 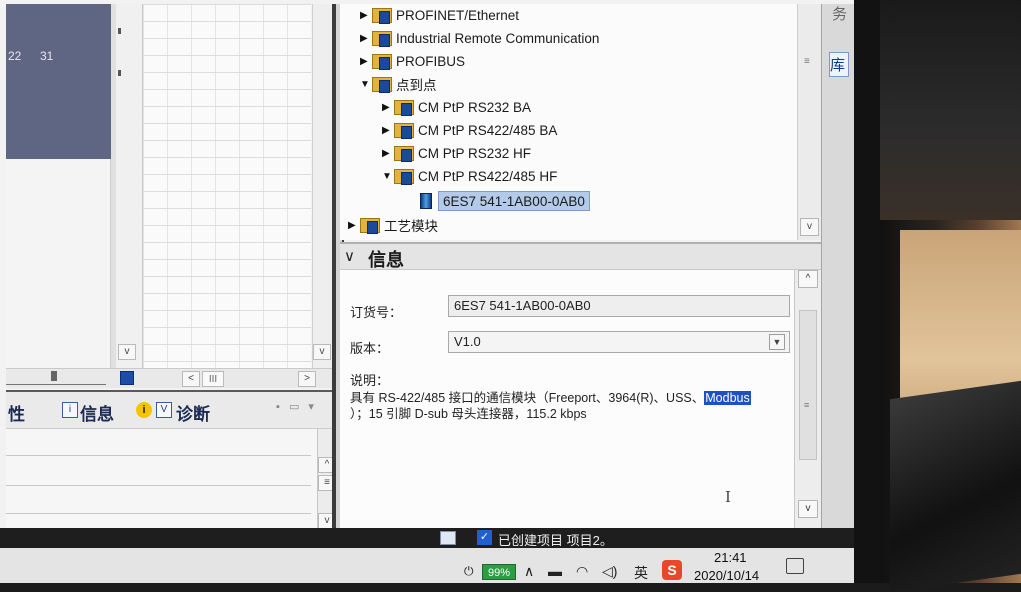 I want to click on tree-item: ▶ CM PtP RS232 HF, so click(x=456, y=153).